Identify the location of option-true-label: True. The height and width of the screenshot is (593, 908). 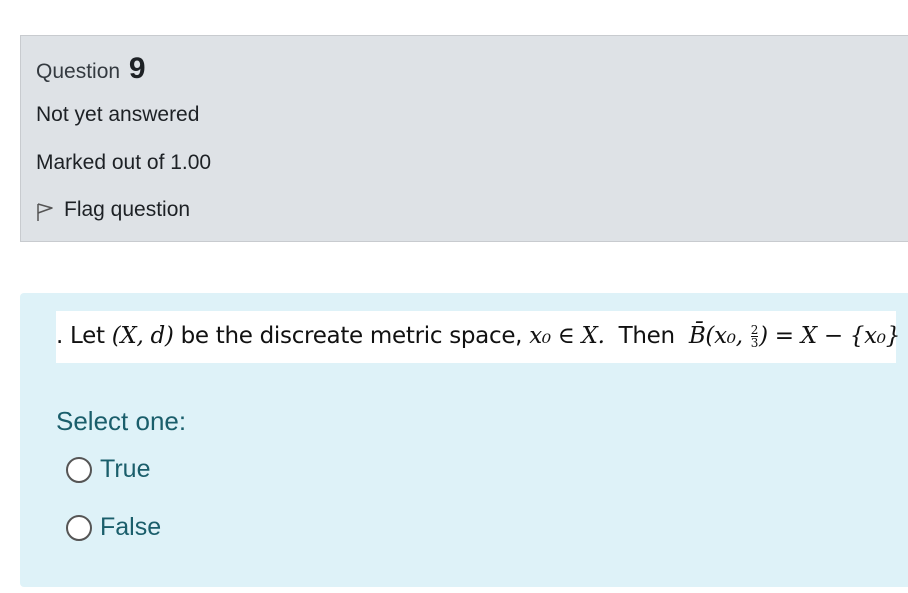
(125, 469).